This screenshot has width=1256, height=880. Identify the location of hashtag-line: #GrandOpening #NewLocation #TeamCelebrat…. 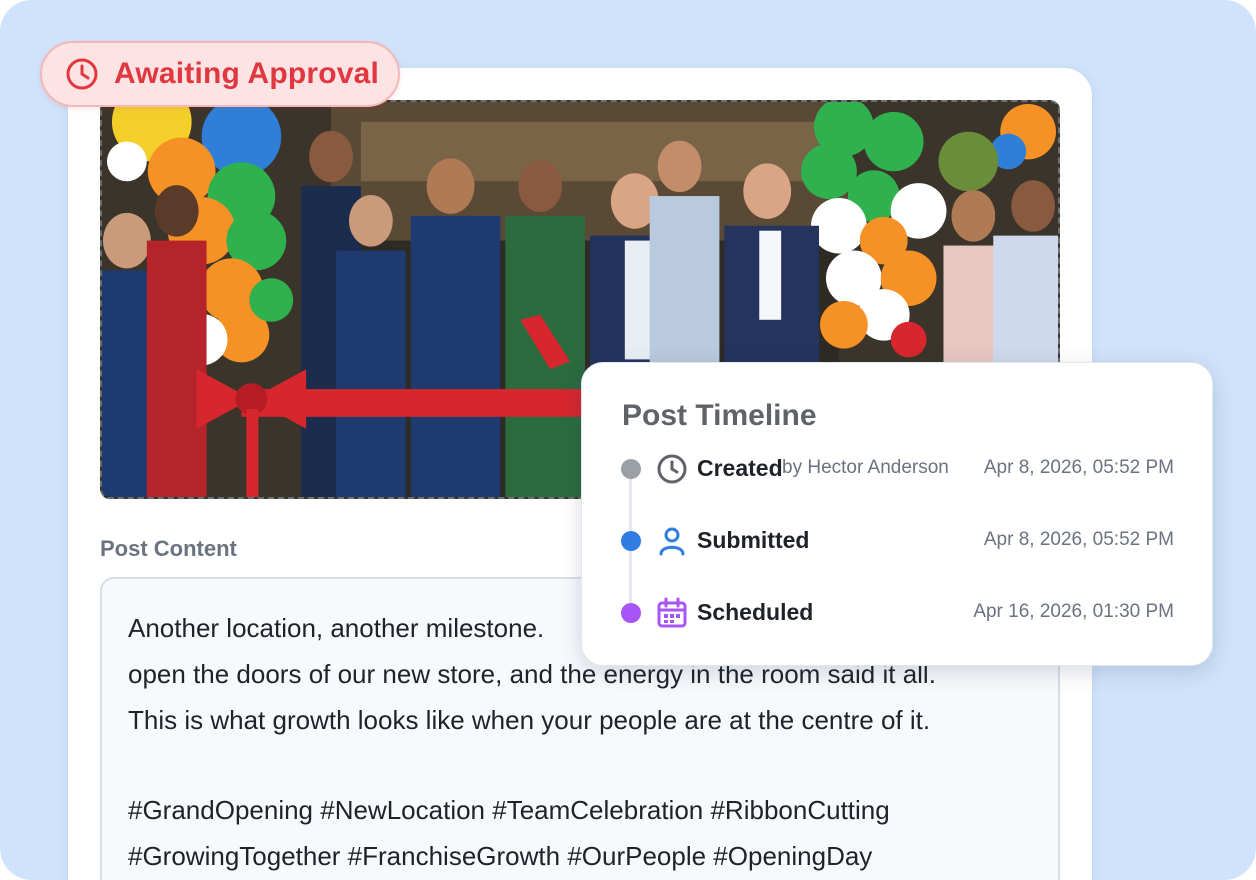
(509, 810).